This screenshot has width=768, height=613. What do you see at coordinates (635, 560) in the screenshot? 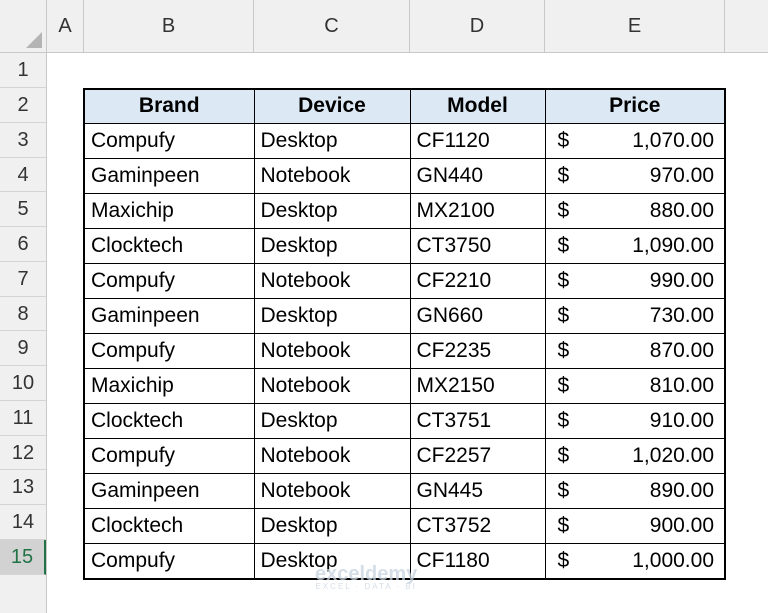
I see `cell-price: $1,000.00` at bounding box center [635, 560].